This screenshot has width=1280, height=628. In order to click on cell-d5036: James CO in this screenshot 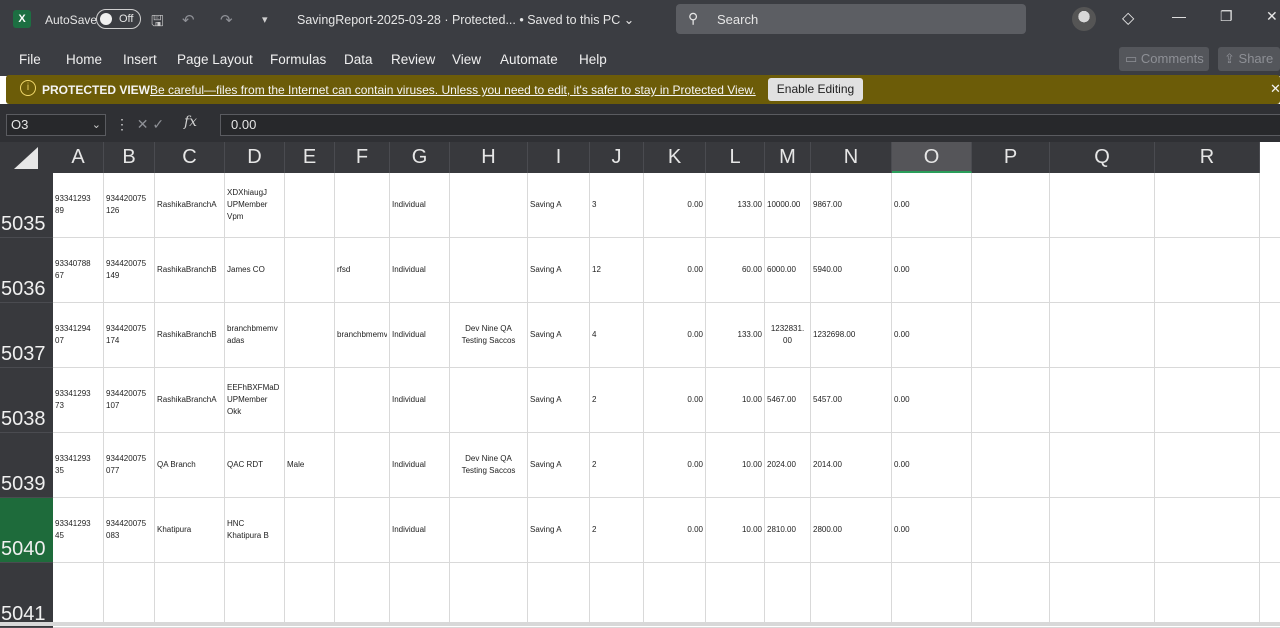, I will do `click(254, 270)`.